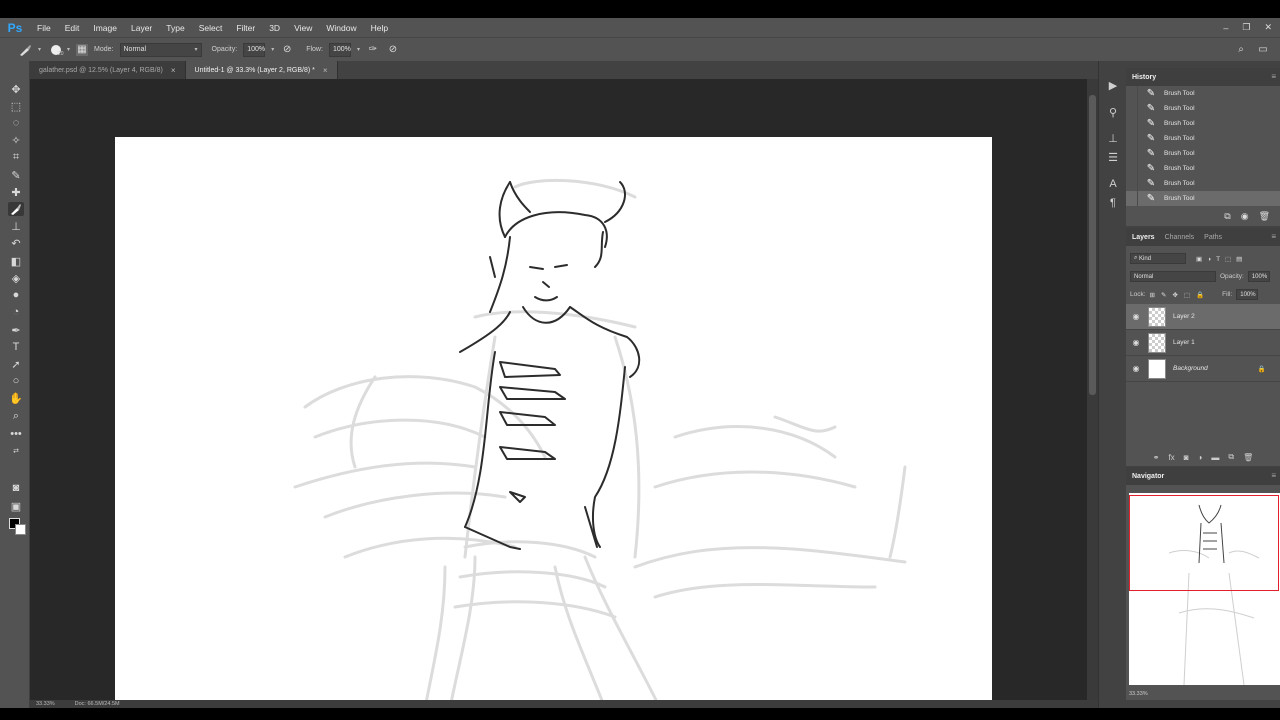 The height and width of the screenshot is (720, 1280). Describe the element at coordinates (1171, 457) in the screenshot. I see `fx-icon: fx` at that location.